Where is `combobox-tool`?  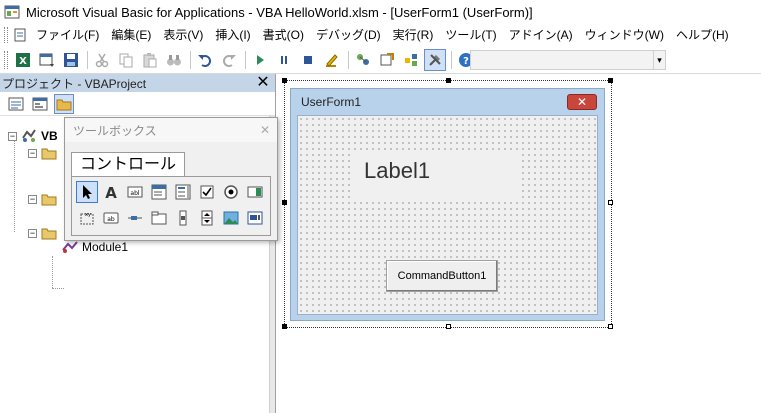 combobox-tool is located at coordinates (159, 192).